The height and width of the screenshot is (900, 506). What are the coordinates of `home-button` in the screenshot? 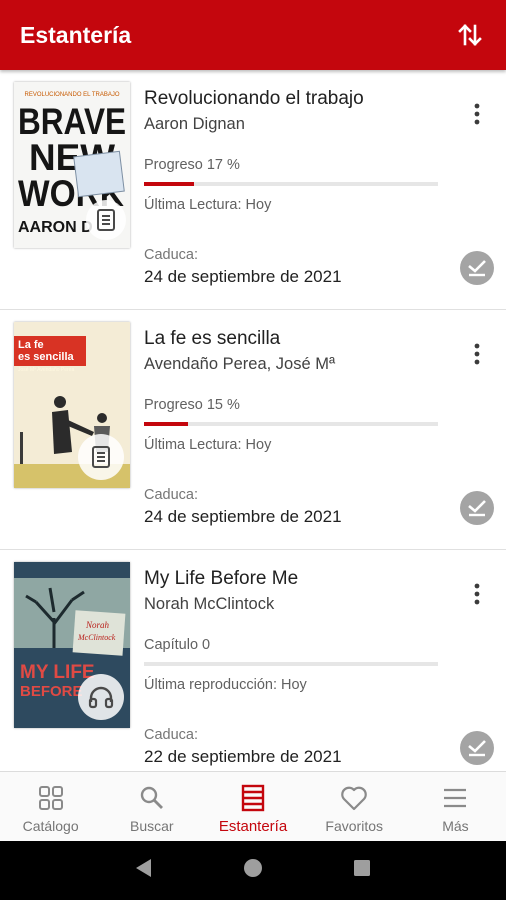 It's located at (253, 870).